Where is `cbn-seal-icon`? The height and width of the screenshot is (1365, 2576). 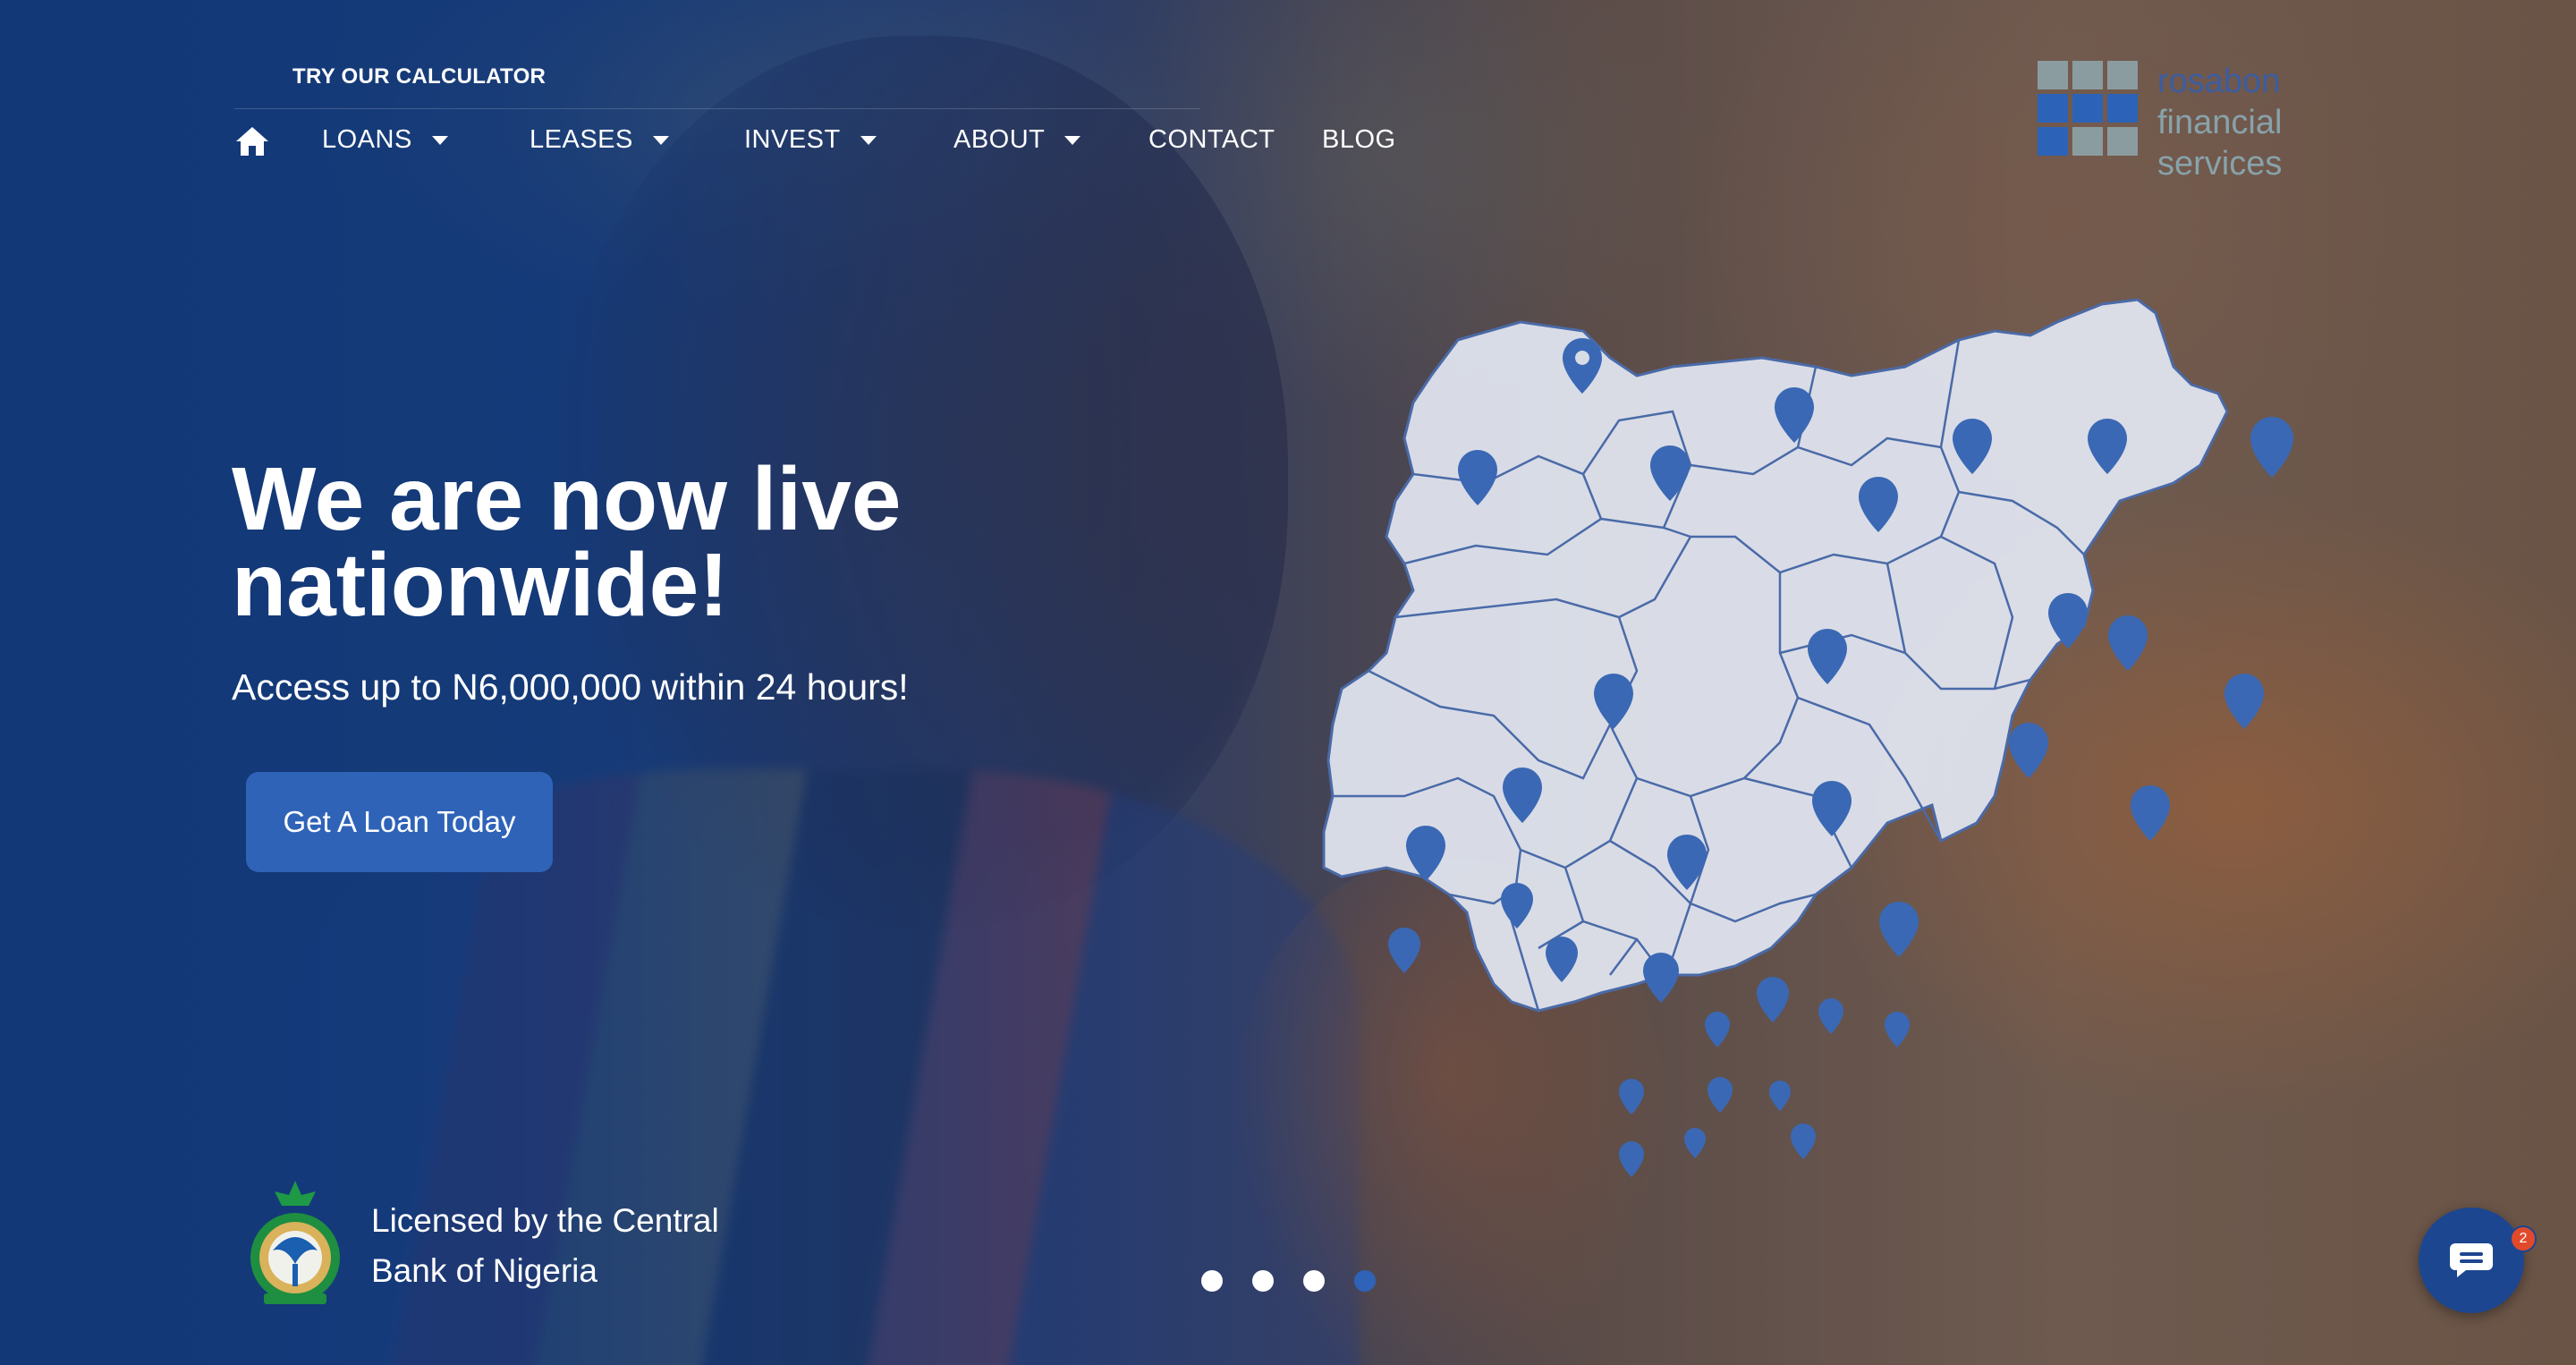 cbn-seal-icon is located at coordinates (295, 1242).